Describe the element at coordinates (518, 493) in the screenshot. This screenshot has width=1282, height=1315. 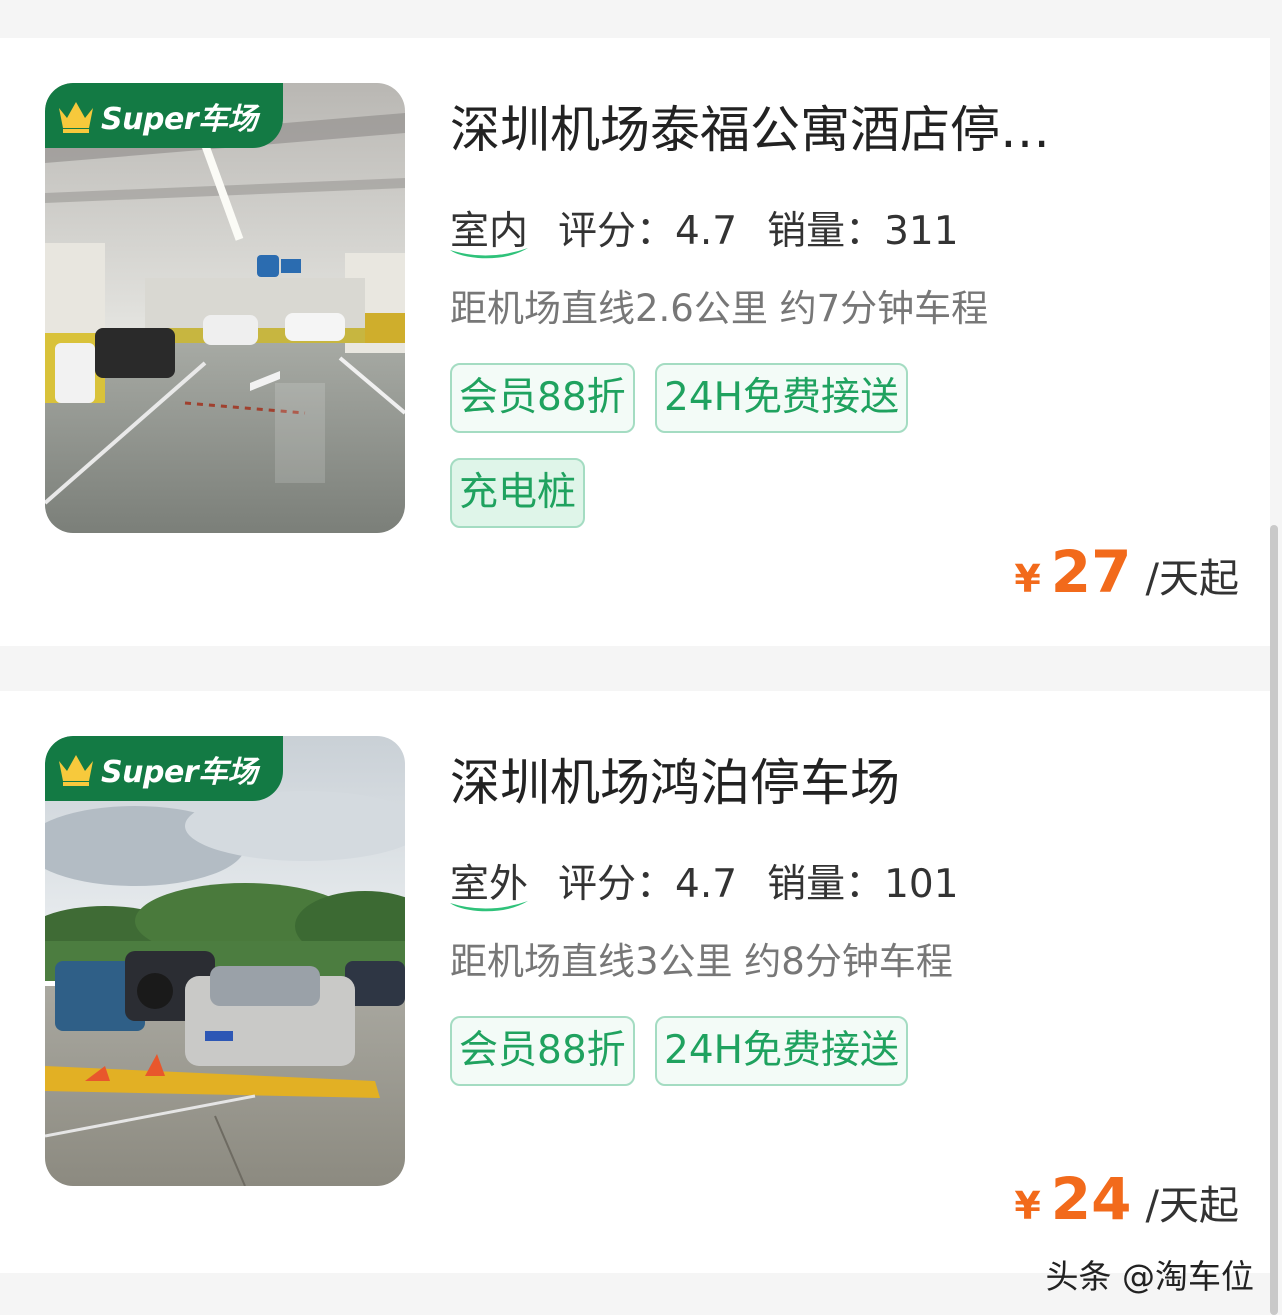
I see `tag-charging-pile: 充电桩` at that location.